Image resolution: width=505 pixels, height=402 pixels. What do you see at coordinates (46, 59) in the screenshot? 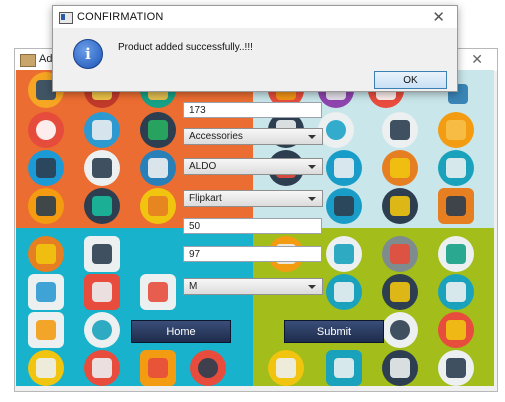
I see `background-window-title: Ad` at bounding box center [46, 59].